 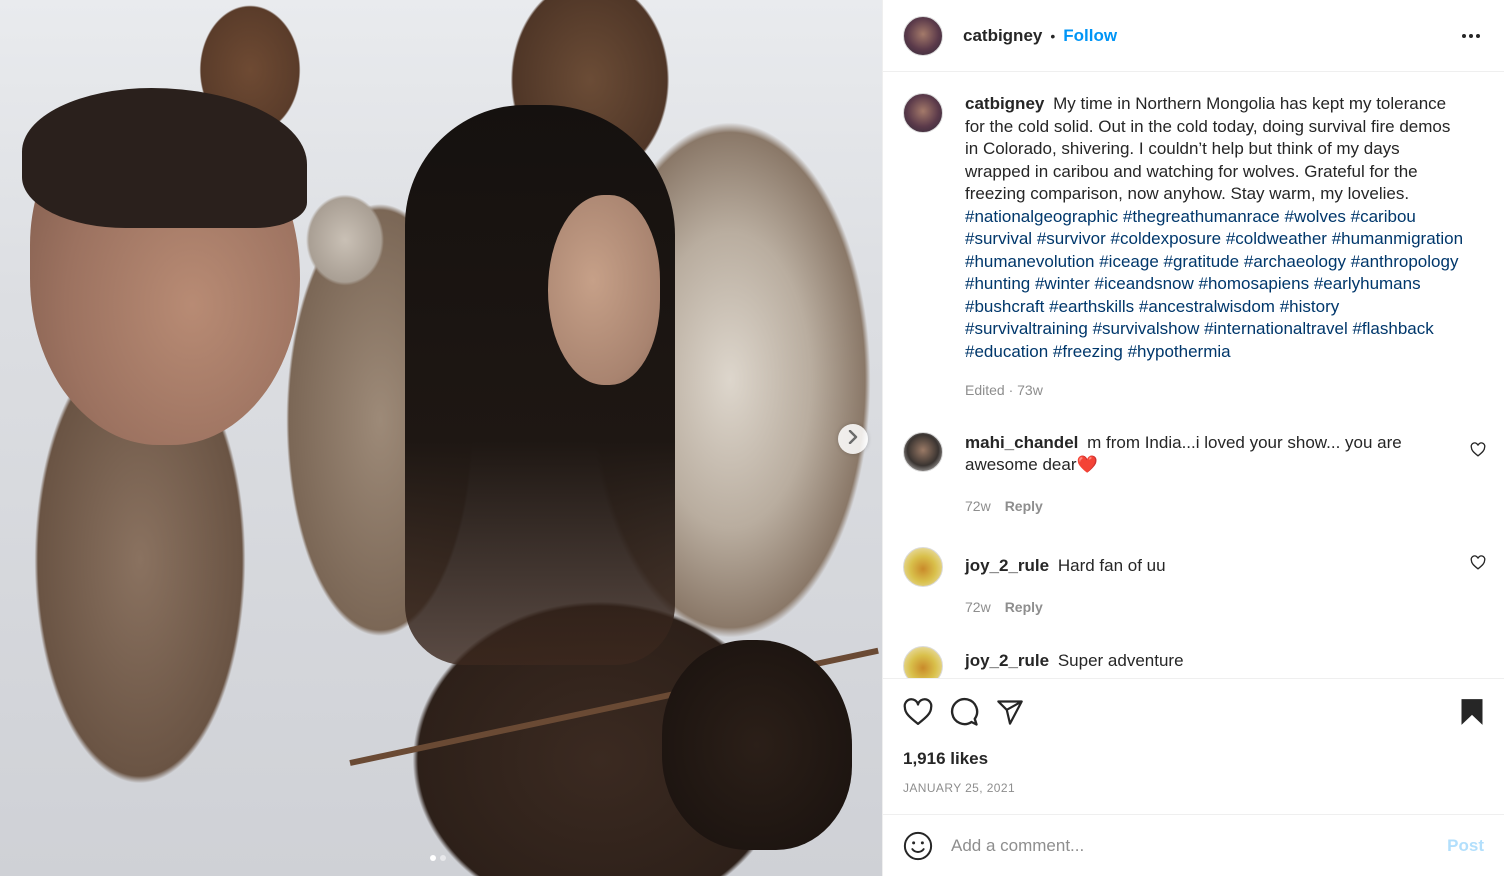 I want to click on carousel-dot-active, so click(x=433, y=858).